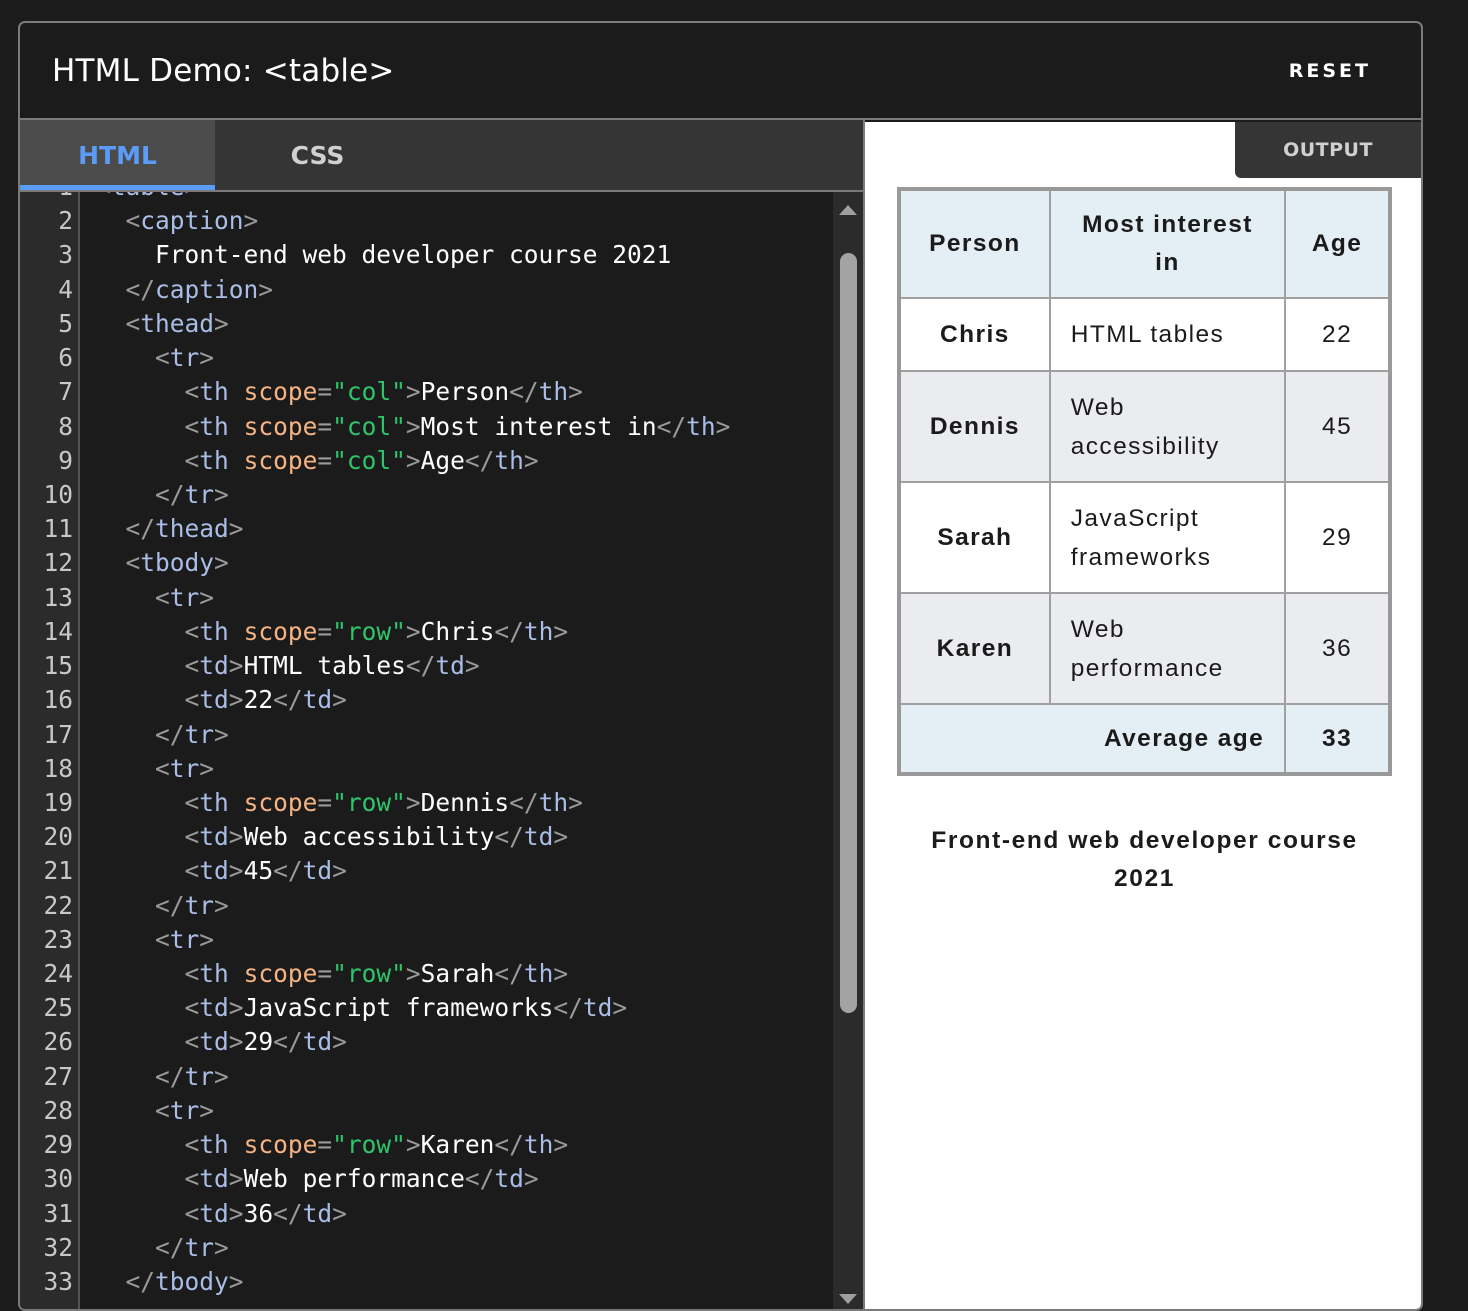 The width and height of the screenshot is (1468, 1311). I want to click on text-token: Most interest in, so click(538, 426).